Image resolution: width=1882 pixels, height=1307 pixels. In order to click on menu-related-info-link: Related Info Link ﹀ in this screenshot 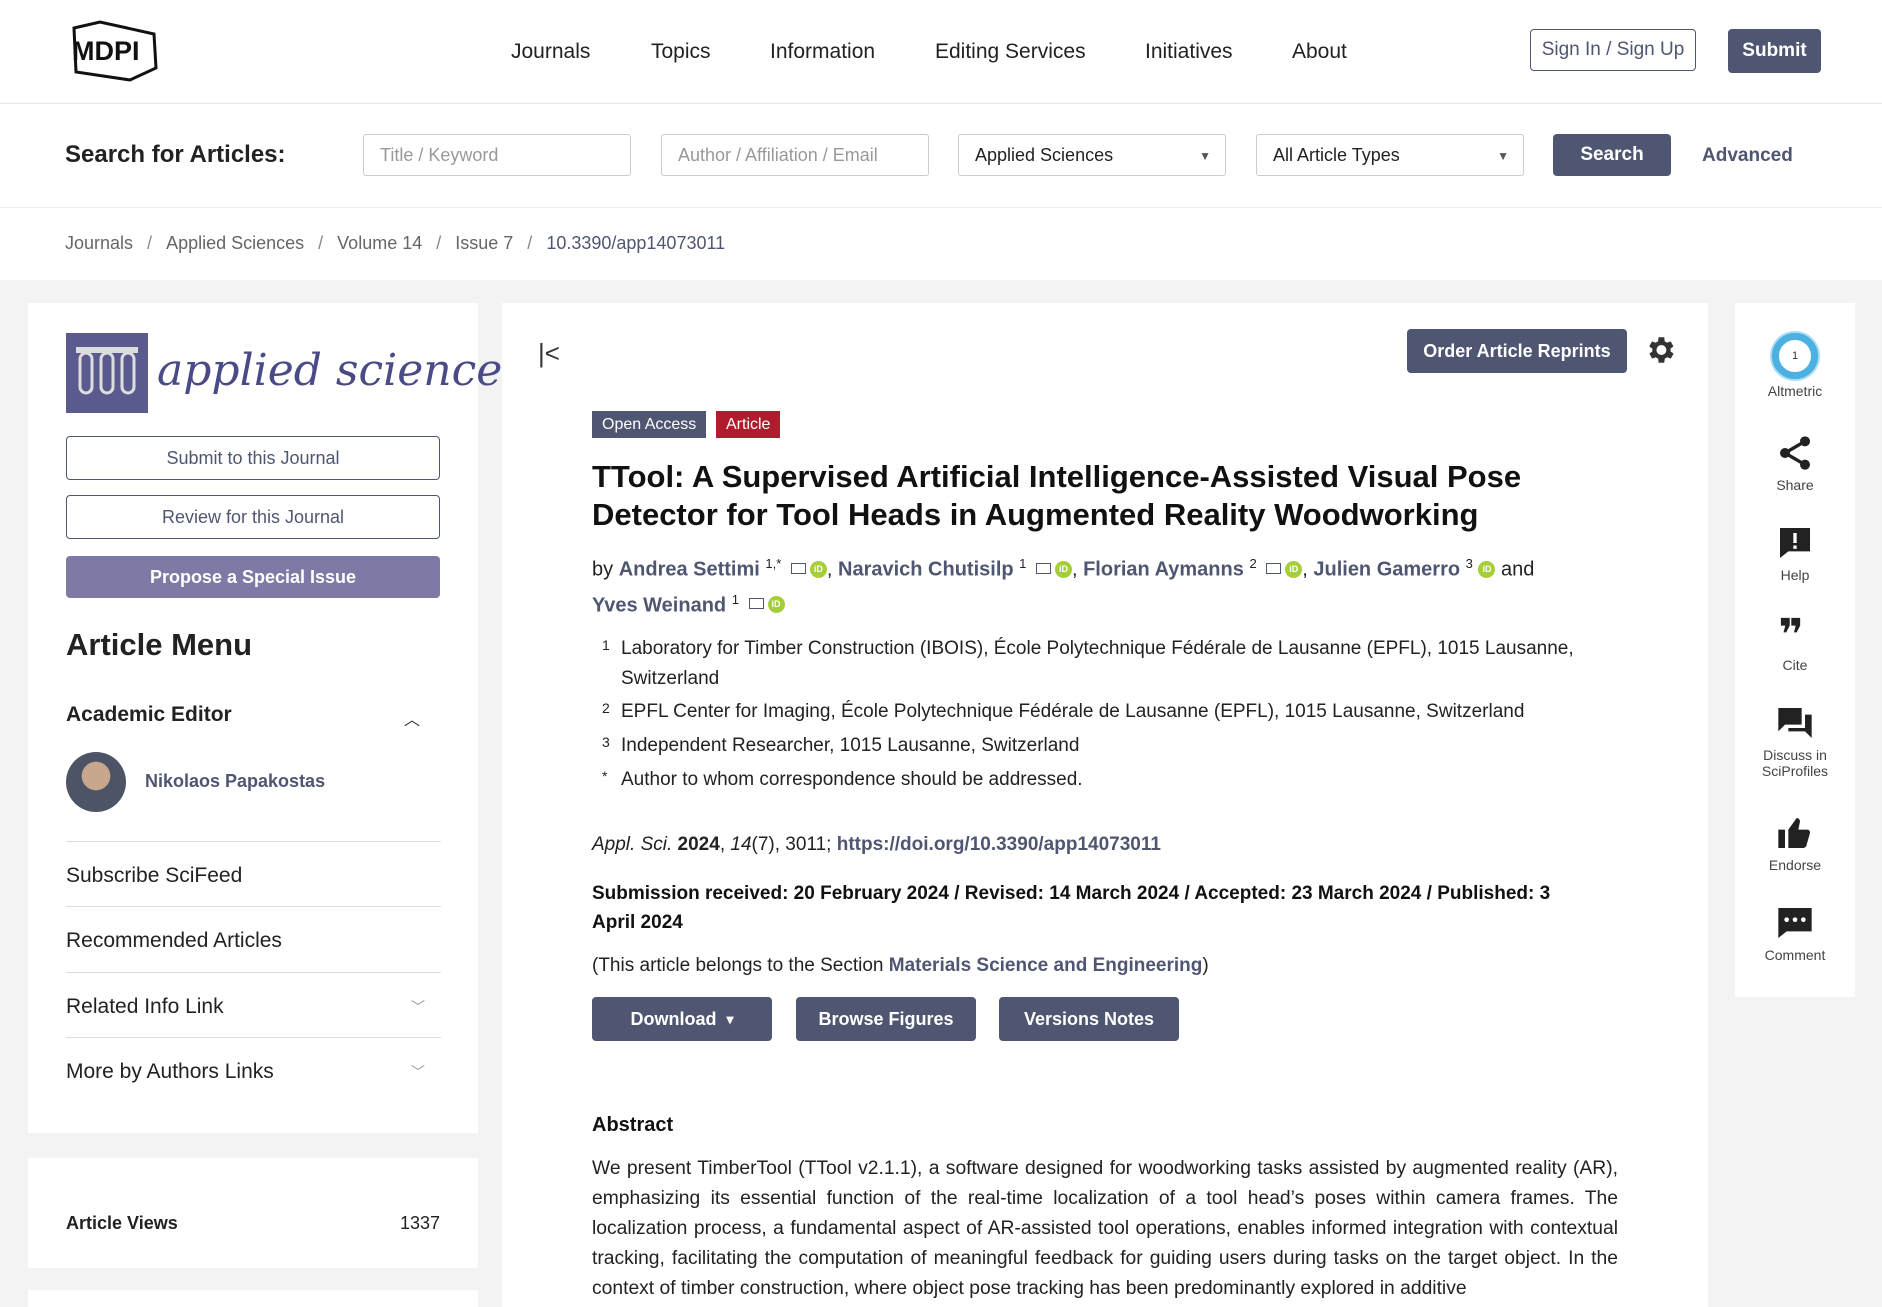, I will do `click(253, 1004)`.